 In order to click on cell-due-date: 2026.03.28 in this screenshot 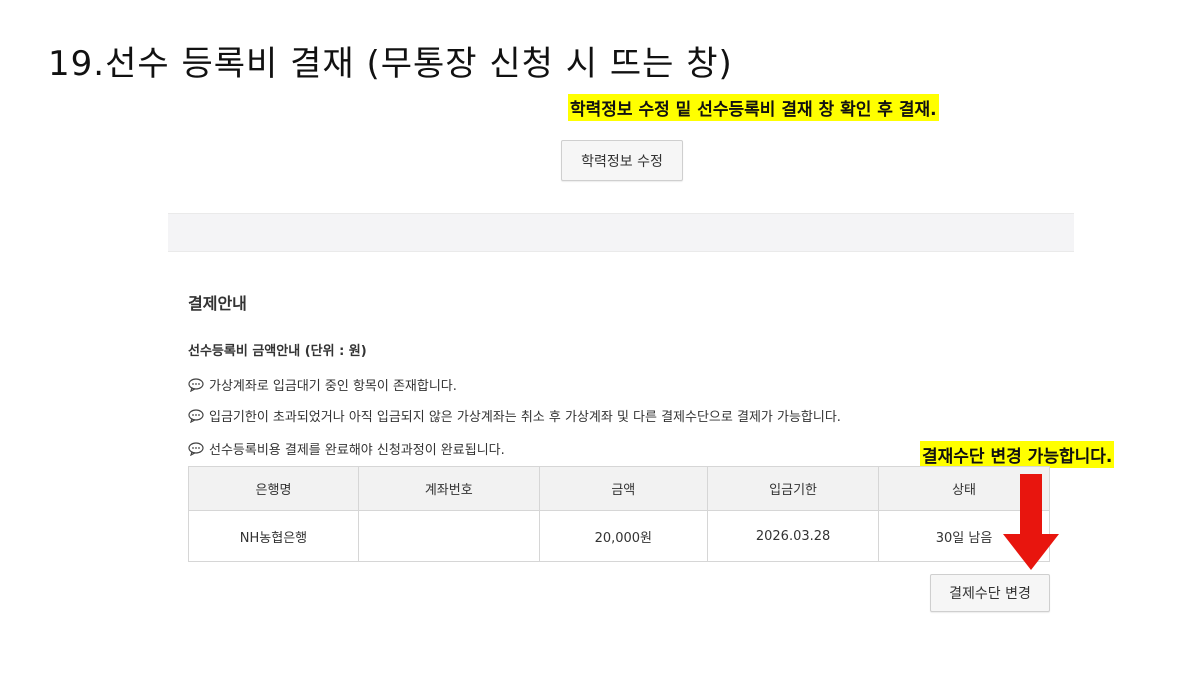, I will do `click(793, 536)`.